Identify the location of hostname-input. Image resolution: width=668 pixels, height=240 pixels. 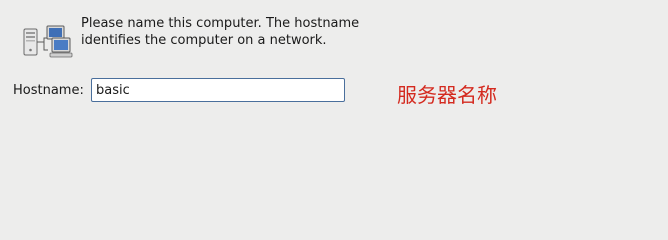
(218, 90).